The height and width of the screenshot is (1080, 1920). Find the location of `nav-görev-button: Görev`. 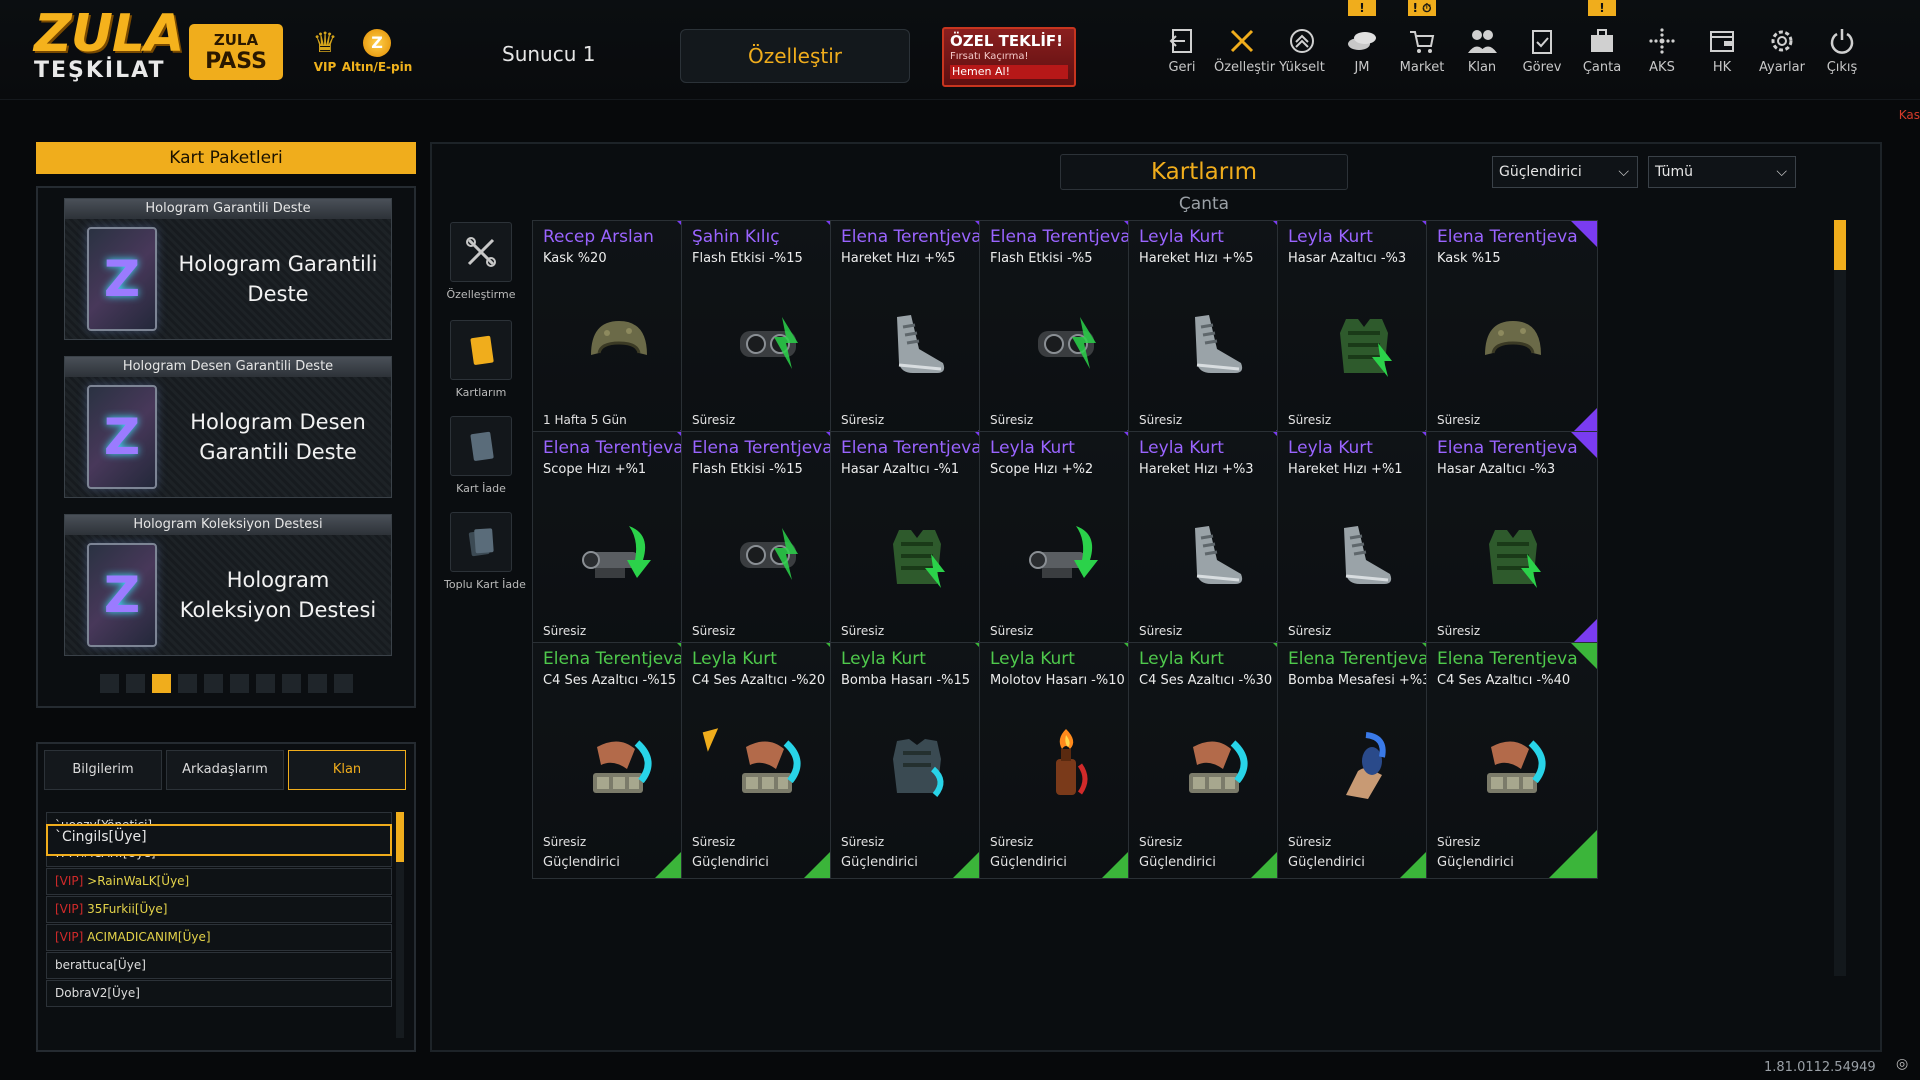

nav-görev-button: Görev is located at coordinates (1542, 54).